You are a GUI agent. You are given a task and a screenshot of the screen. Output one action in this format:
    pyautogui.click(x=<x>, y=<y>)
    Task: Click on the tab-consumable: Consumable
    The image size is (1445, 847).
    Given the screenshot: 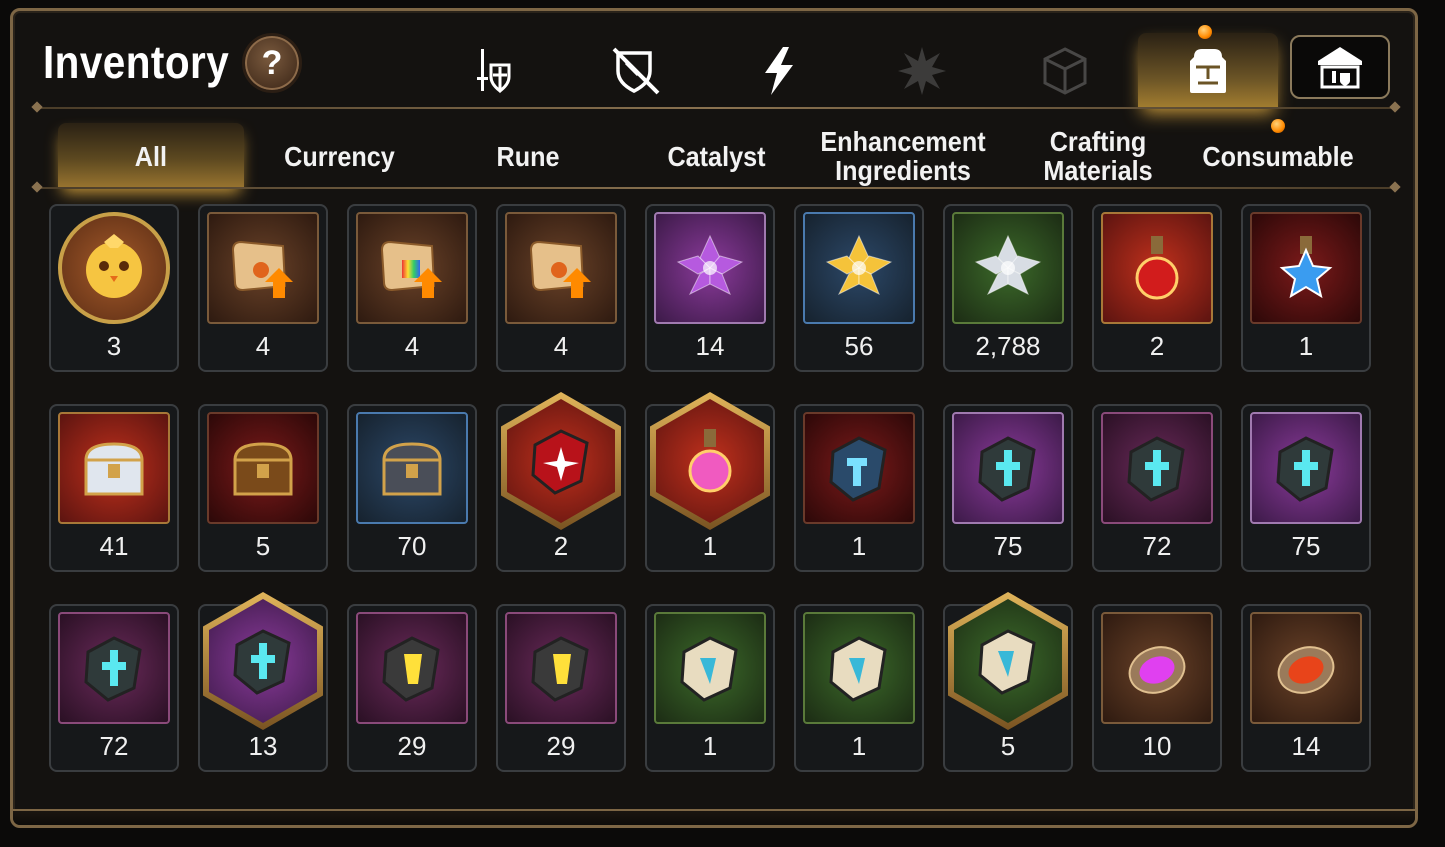 What is the action you would take?
    pyautogui.click(x=1278, y=154)
    